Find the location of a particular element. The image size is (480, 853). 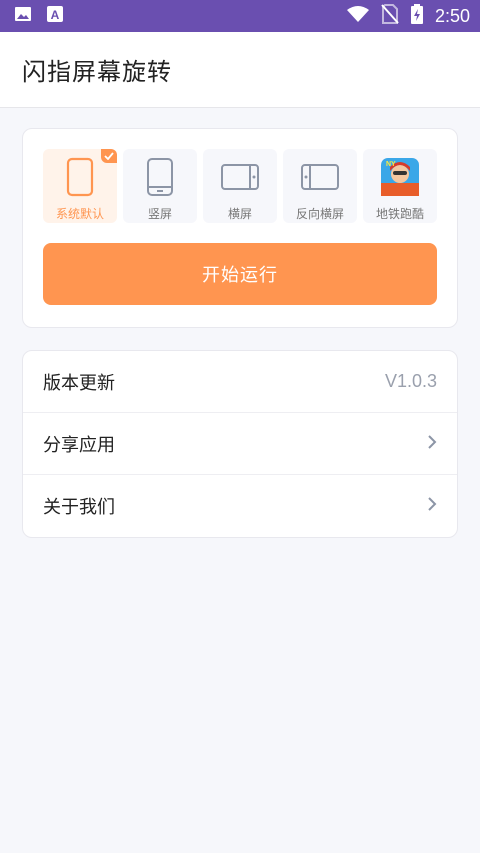

battery-charging-icon is located at coordinates (416, 16).